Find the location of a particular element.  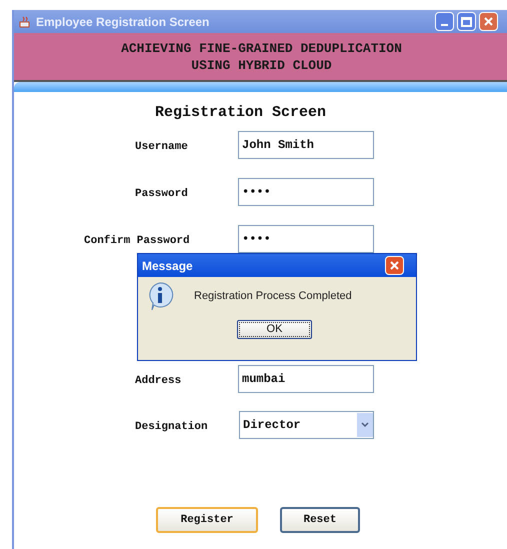

window-title: Employee Registration Screen is located at coordinates (123, 22).